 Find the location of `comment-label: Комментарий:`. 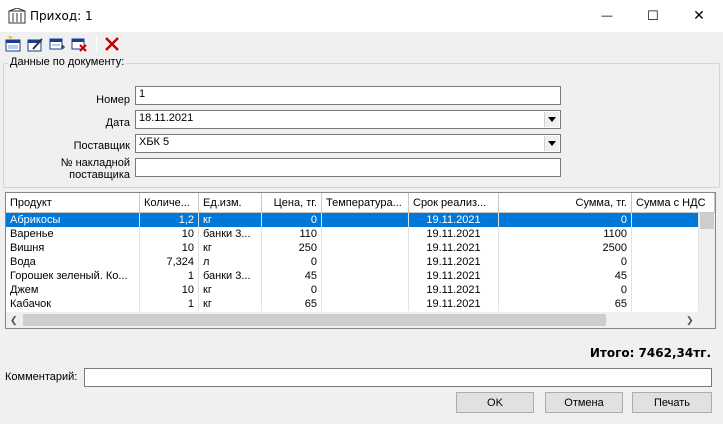

comment-label: Комментарий: is located at coordinates (41, 377).